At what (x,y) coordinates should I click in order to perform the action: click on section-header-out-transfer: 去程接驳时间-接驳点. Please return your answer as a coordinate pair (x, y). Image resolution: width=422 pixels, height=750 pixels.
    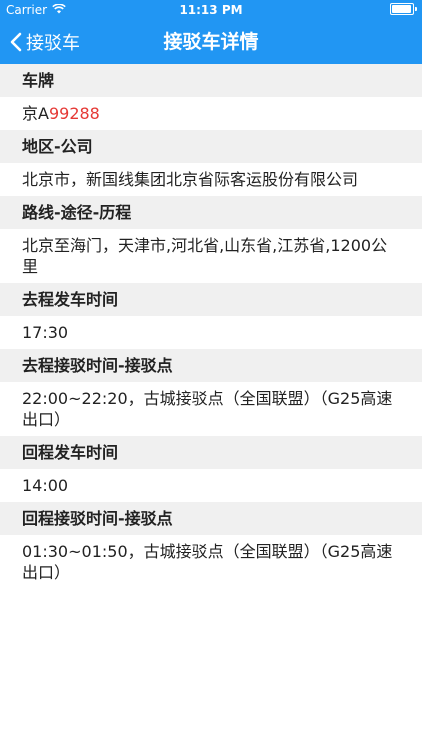
    Looking at the image, I should click on (211, 365).